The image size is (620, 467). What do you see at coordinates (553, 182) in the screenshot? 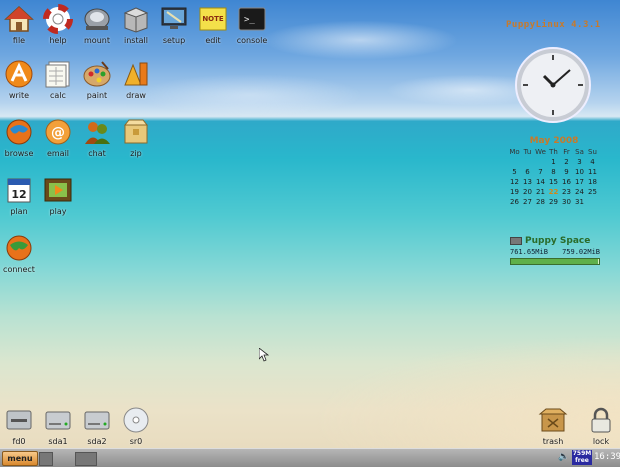
I see `calendar-day: 15` at bounding box center [553, 182].